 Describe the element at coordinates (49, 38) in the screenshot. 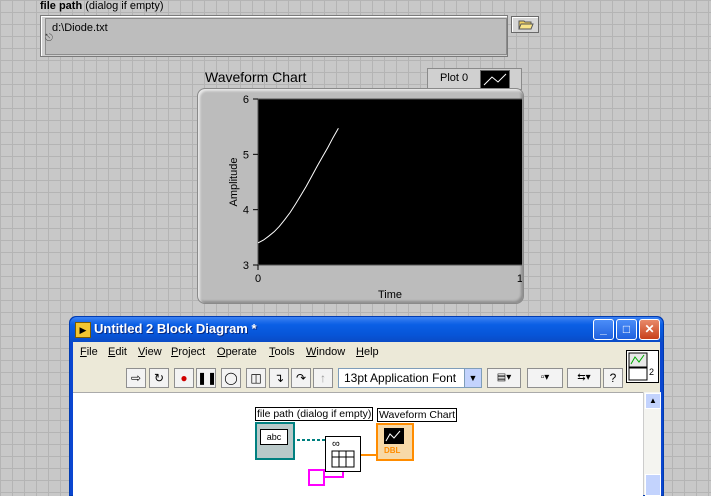

I see `path-type-icon: ⎋` at that location.